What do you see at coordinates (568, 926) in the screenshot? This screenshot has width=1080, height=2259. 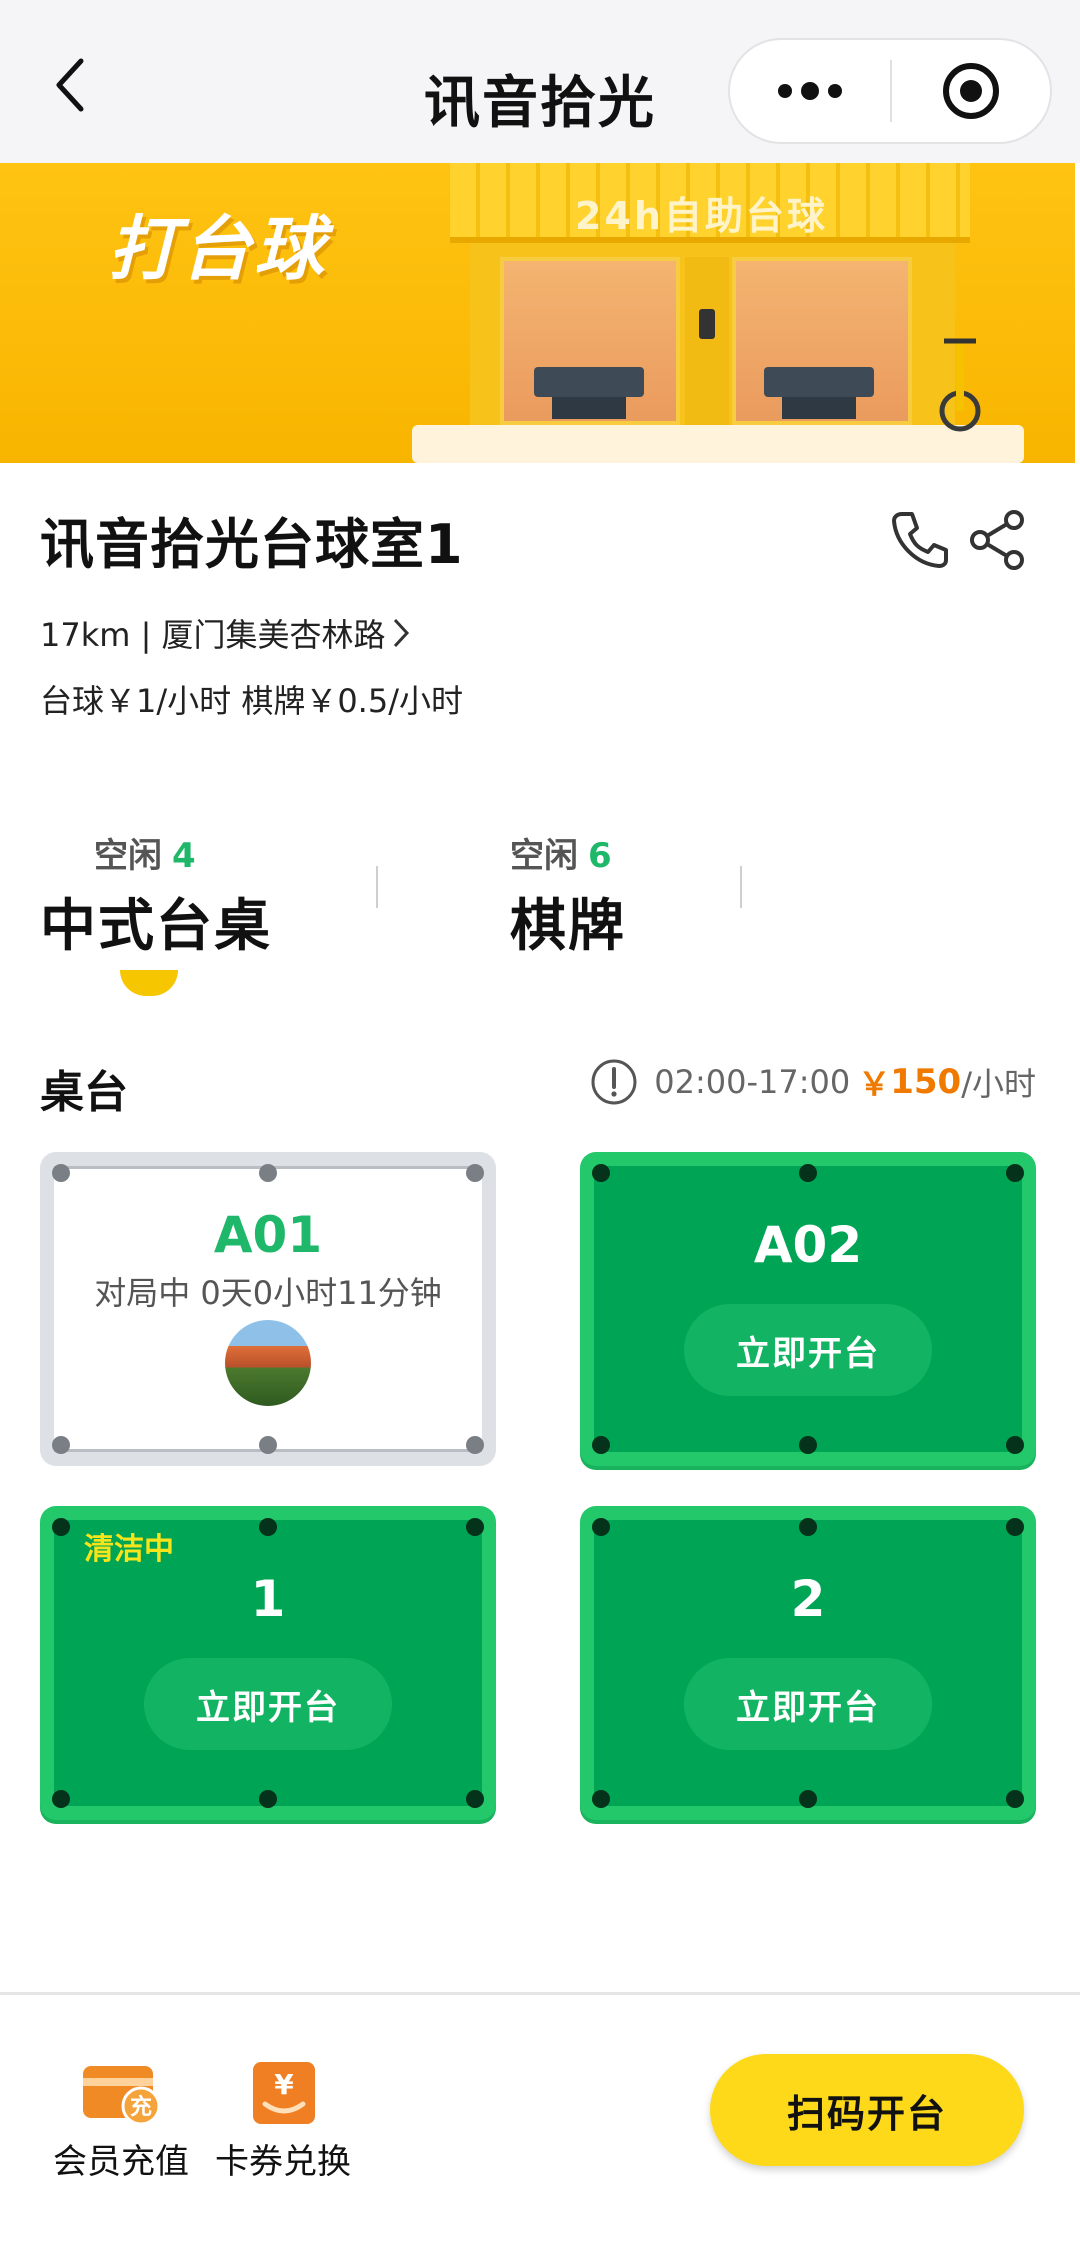 I see `tab-label: 棋牌` at bounding box center [568, 926].